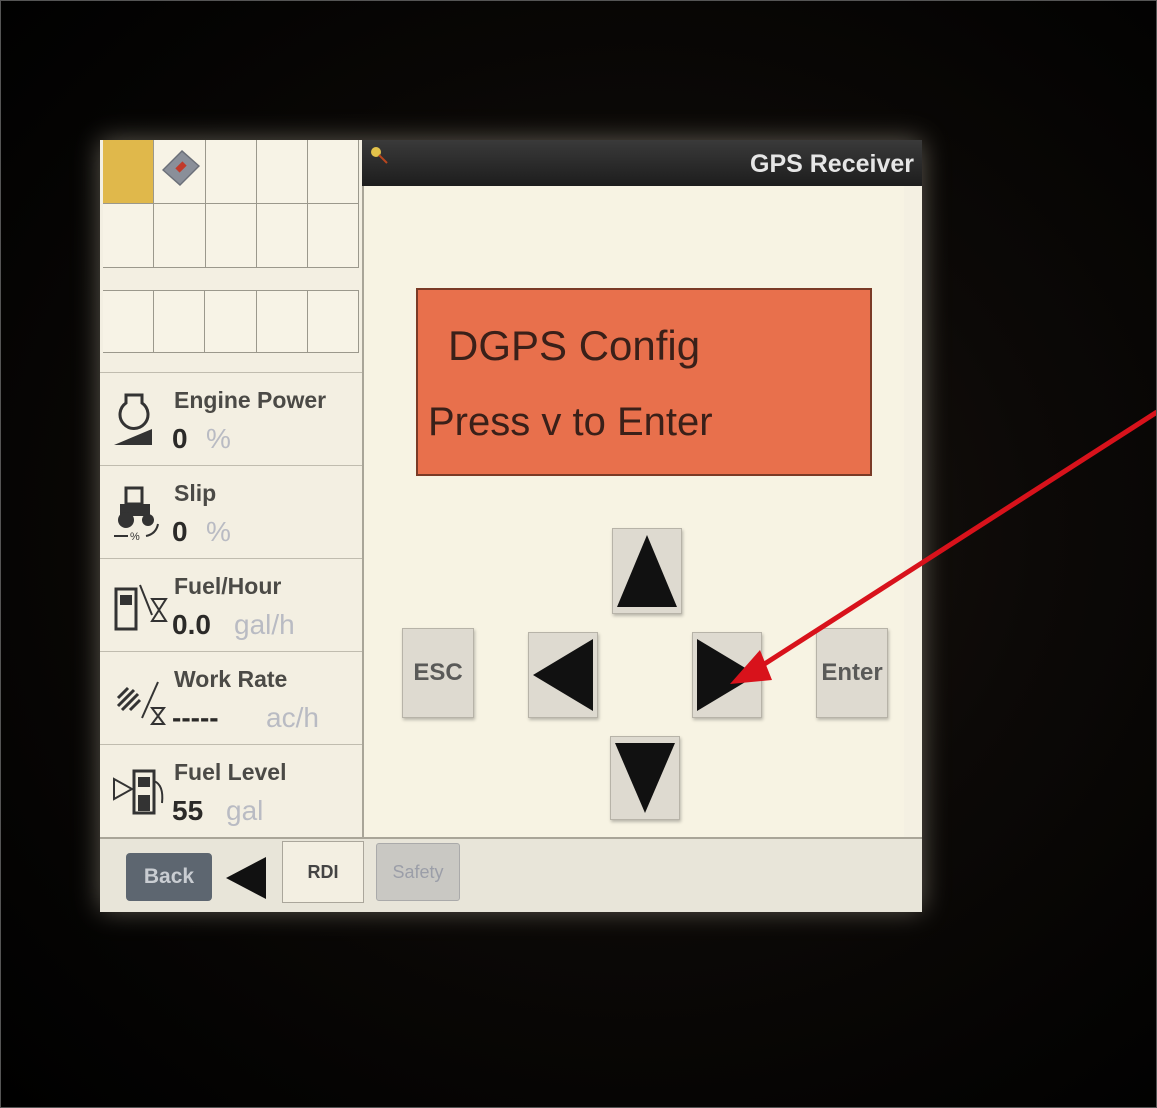 This screenshot has height=1108, width=1157. What do you see at coordinates (141, 703) in the screenshot?
I see `work-rate-icon` at bounding box center [141, 703].